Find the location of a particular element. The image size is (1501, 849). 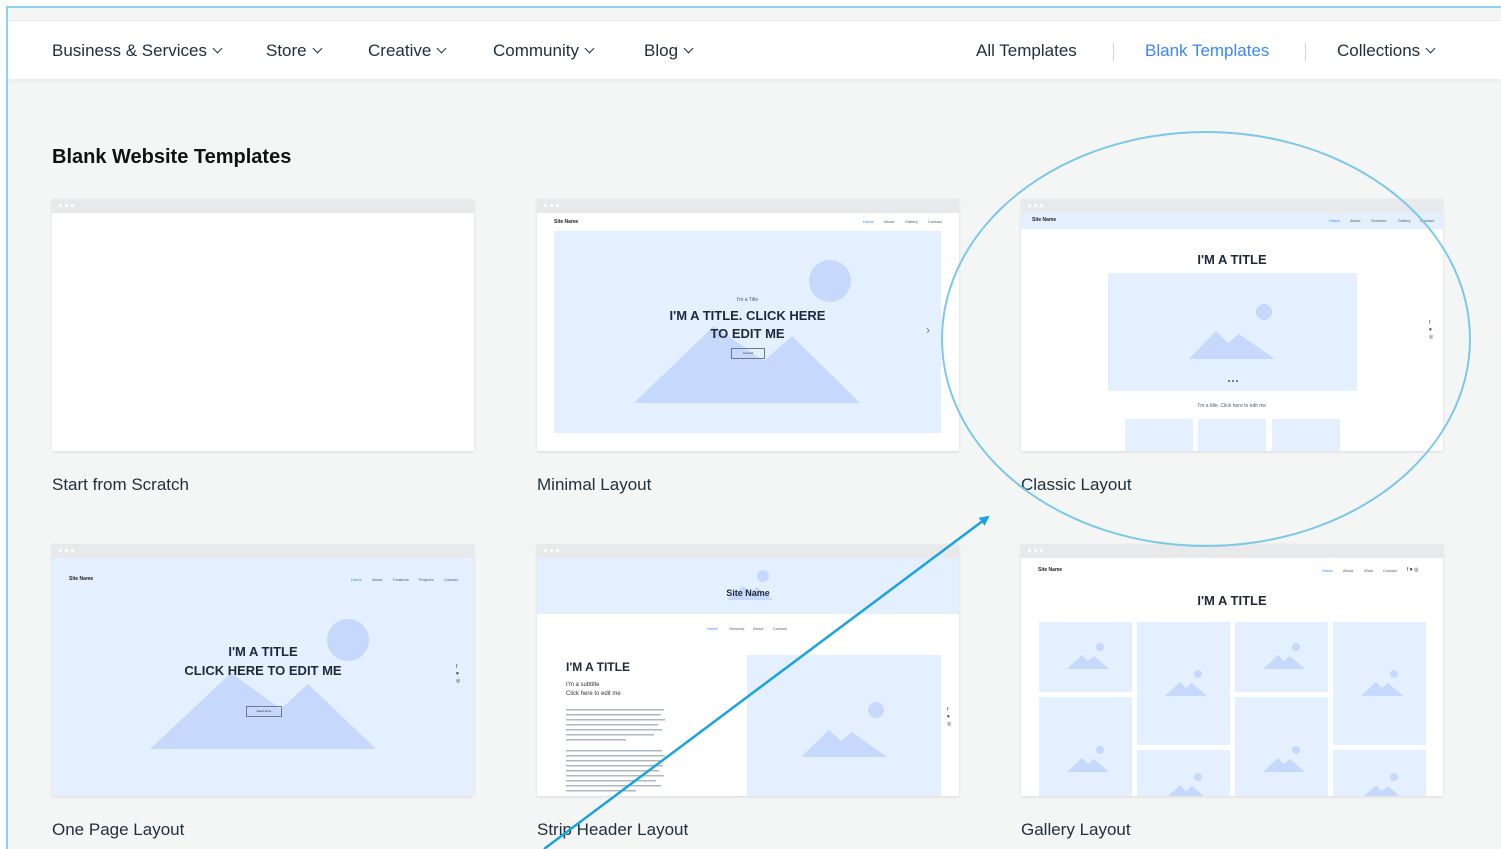

preview-subtitle: I'm a subtitle is located at coordinates (583, 685).